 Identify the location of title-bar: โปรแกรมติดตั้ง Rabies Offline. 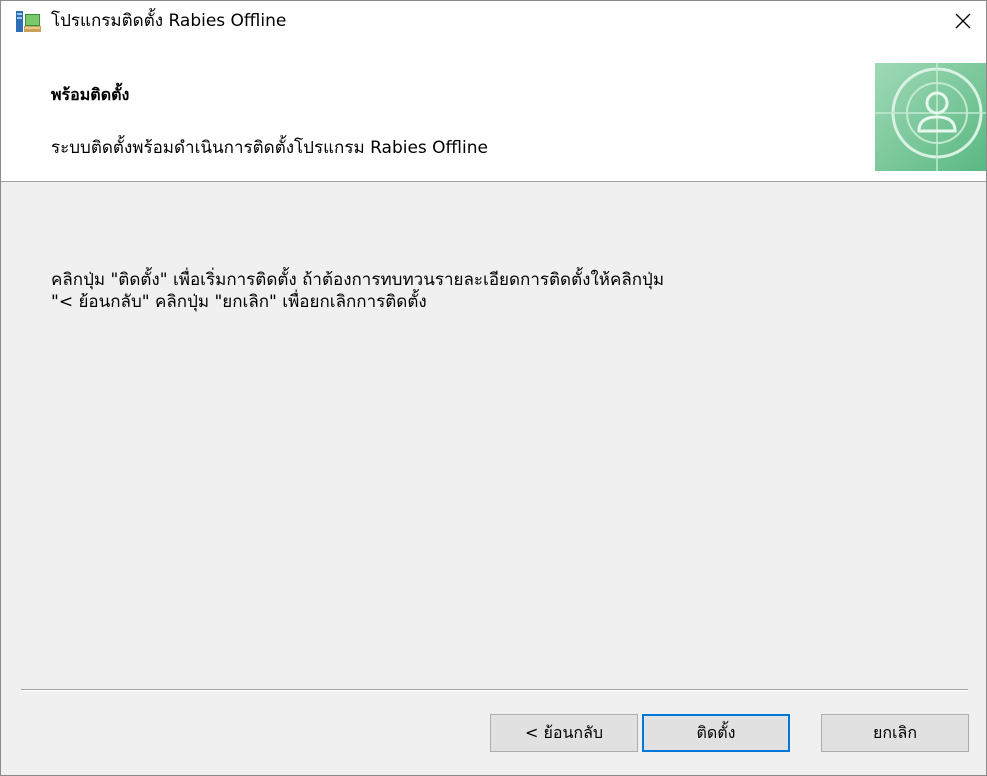
(493, 21).